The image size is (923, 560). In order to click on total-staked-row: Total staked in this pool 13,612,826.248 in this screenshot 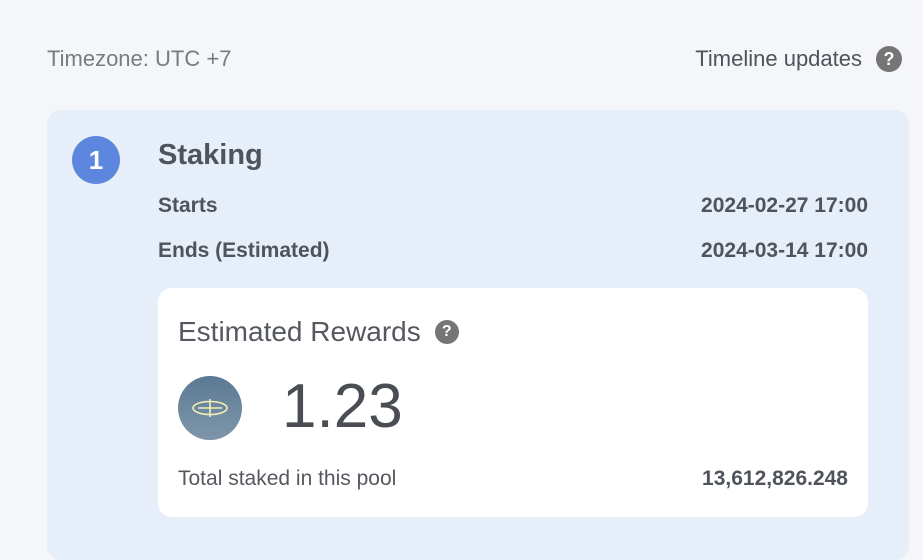, I will do `click(513, 479)`.